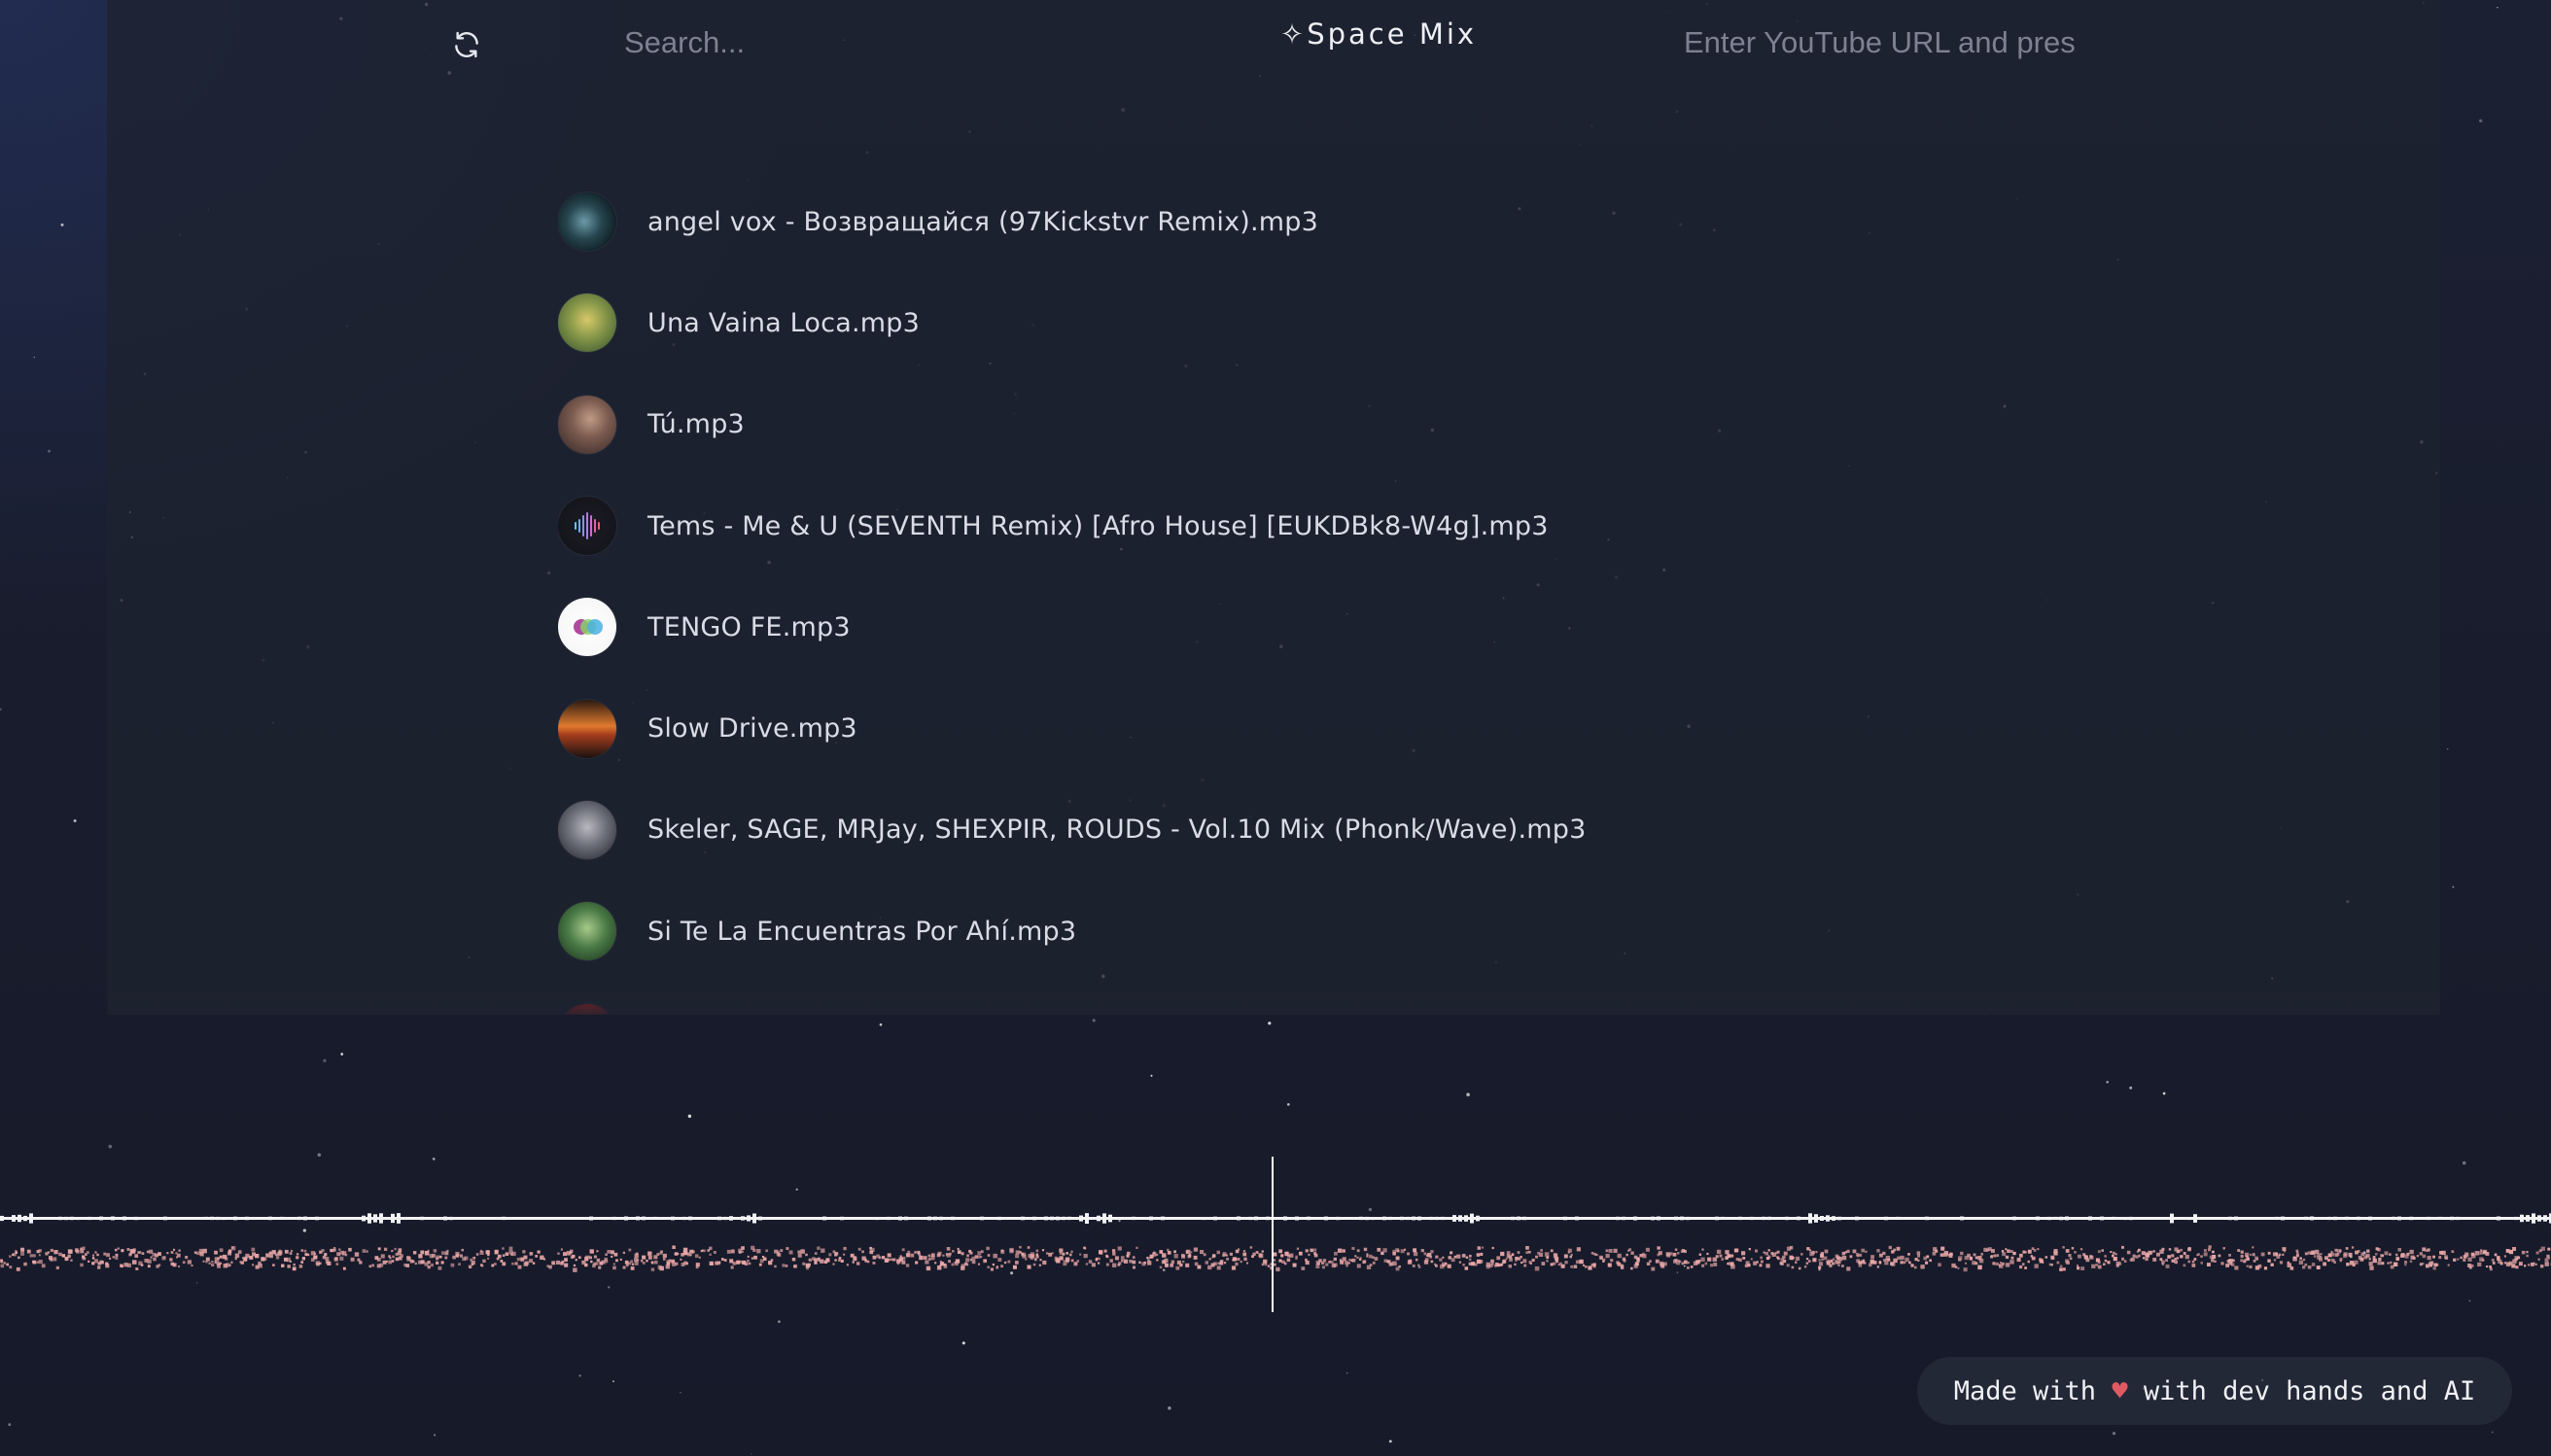 This screenshot has height=1456, width=2551. Describe the element at coordinates (1384, 626) in the screenshot. I see `track-item: TENGO FE.mp3` at that location.